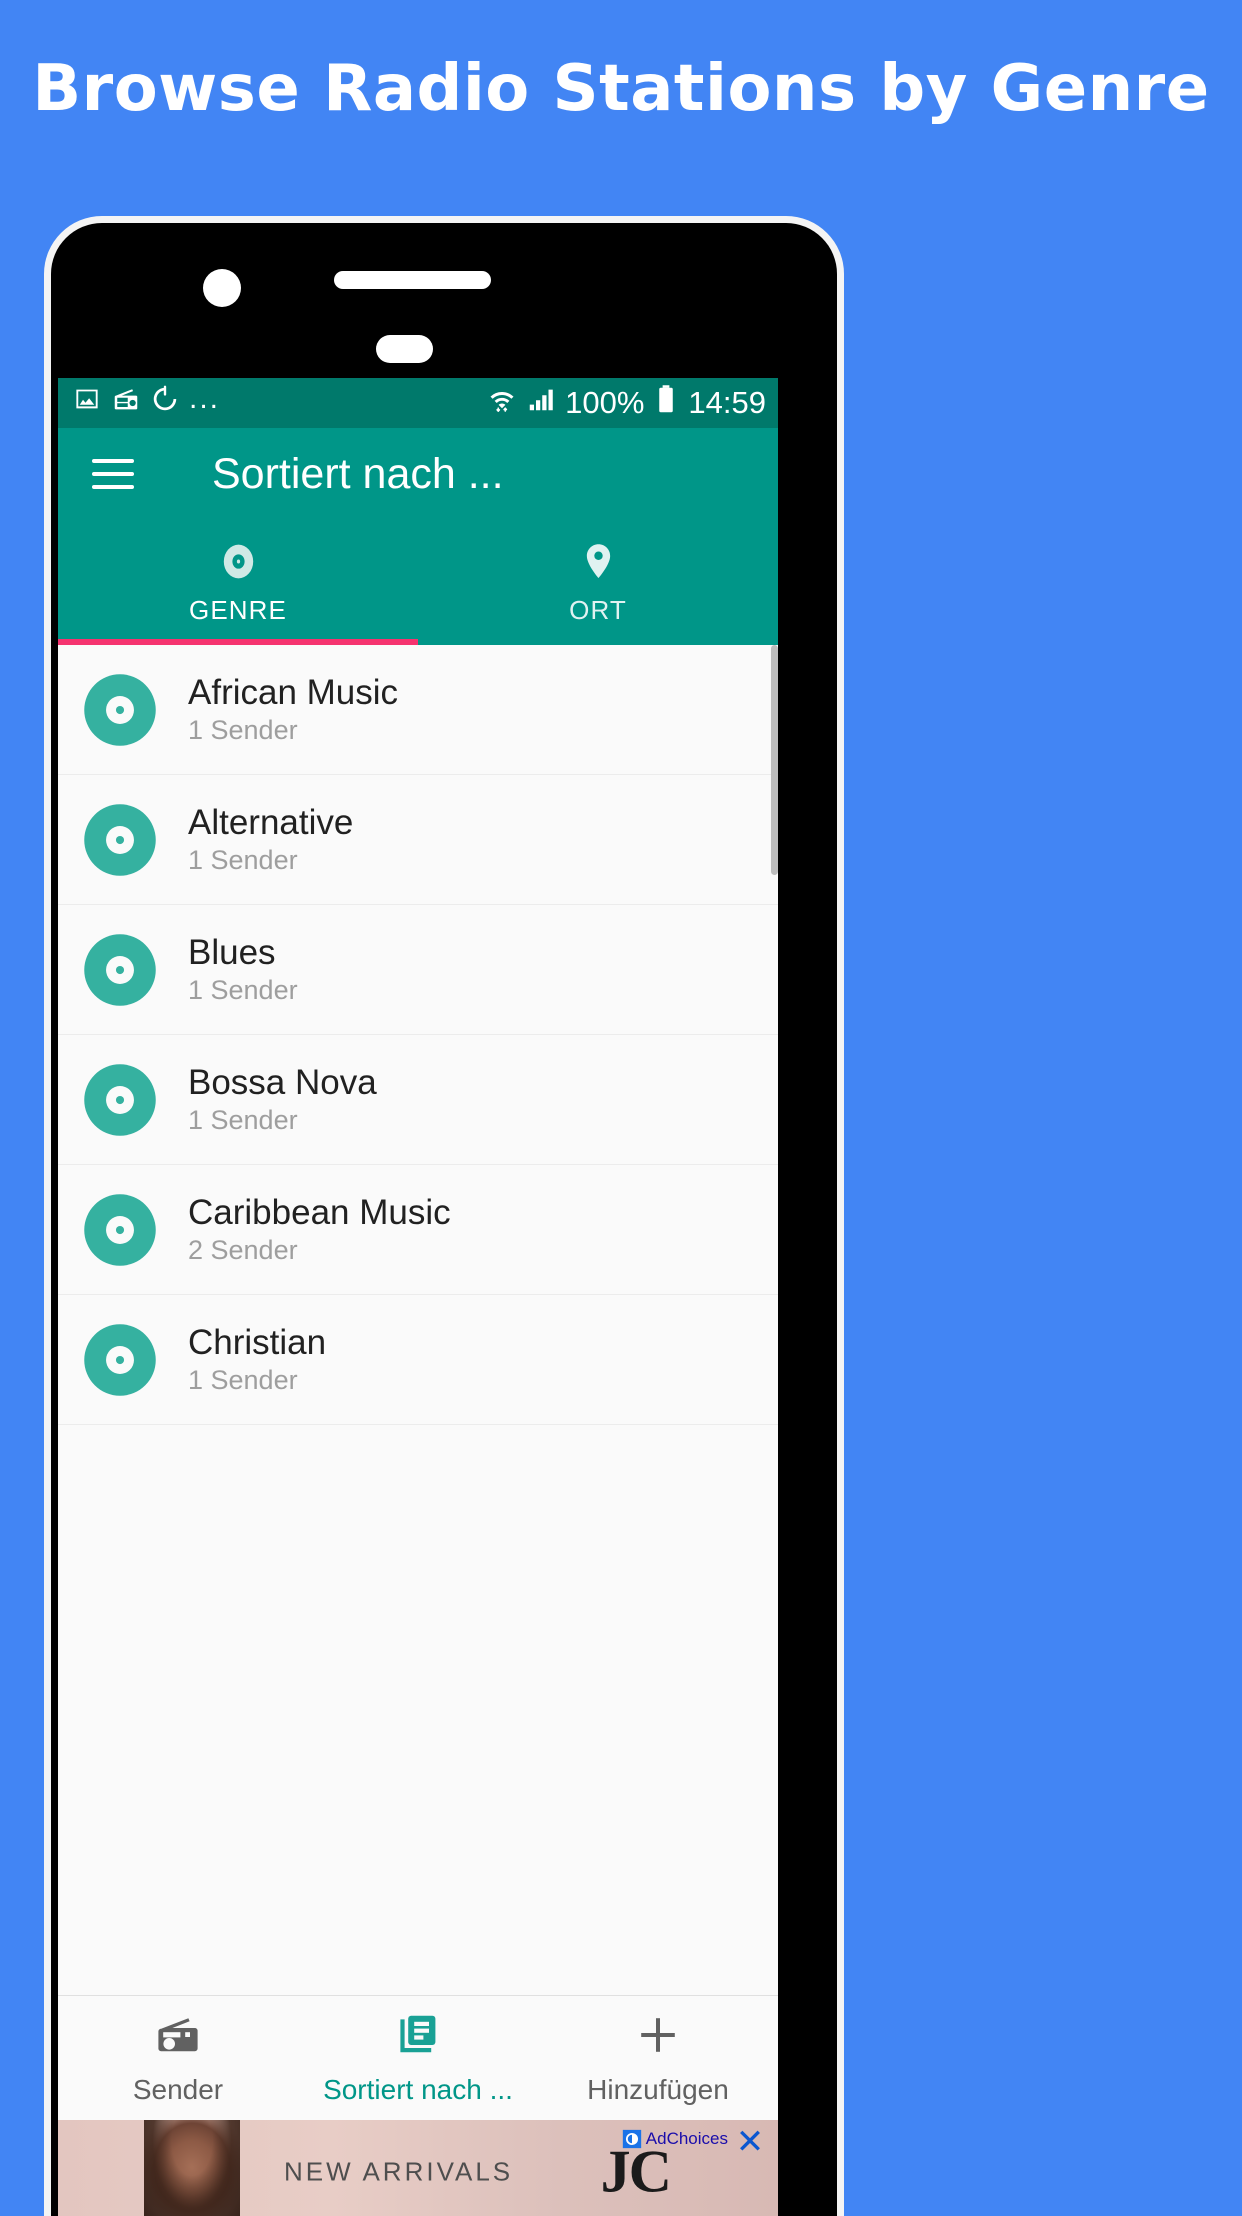 The image size is (1242, 2216). Describe the element at coordinates (271, 822) in the screenshot. I see `list-item-title: Alternative` at that location.